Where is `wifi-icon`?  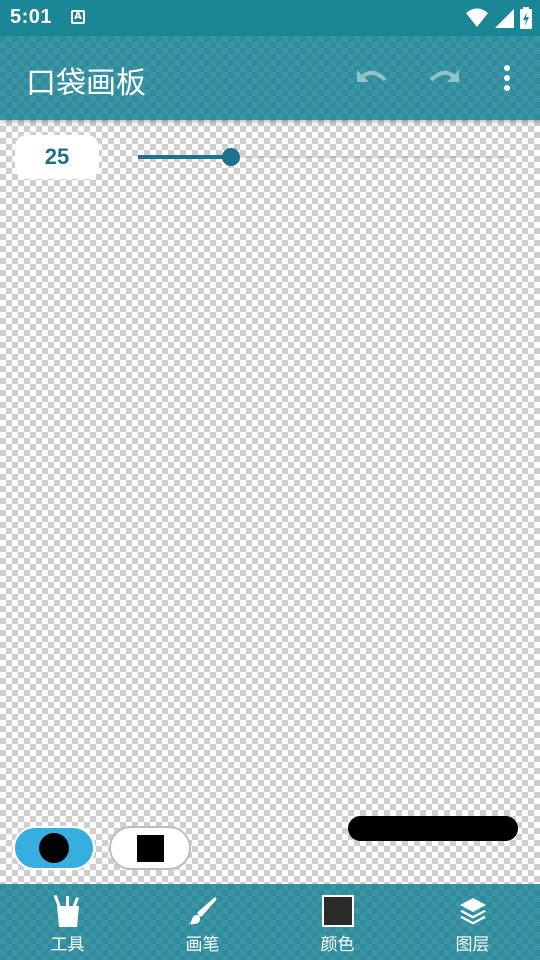
wifi-icon is located at coordinates (477, 17).